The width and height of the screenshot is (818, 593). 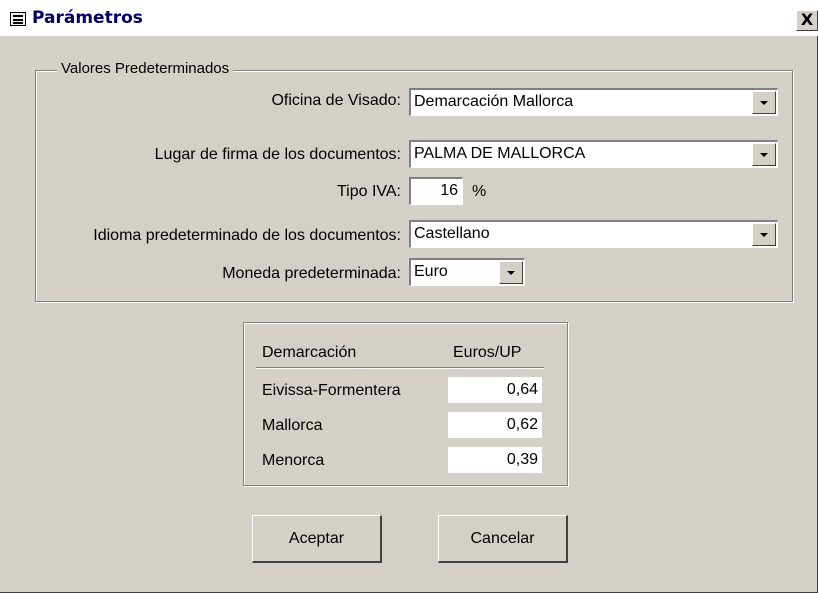 I want to click on table-row-value: 0,62, so click(x=495, y=425).